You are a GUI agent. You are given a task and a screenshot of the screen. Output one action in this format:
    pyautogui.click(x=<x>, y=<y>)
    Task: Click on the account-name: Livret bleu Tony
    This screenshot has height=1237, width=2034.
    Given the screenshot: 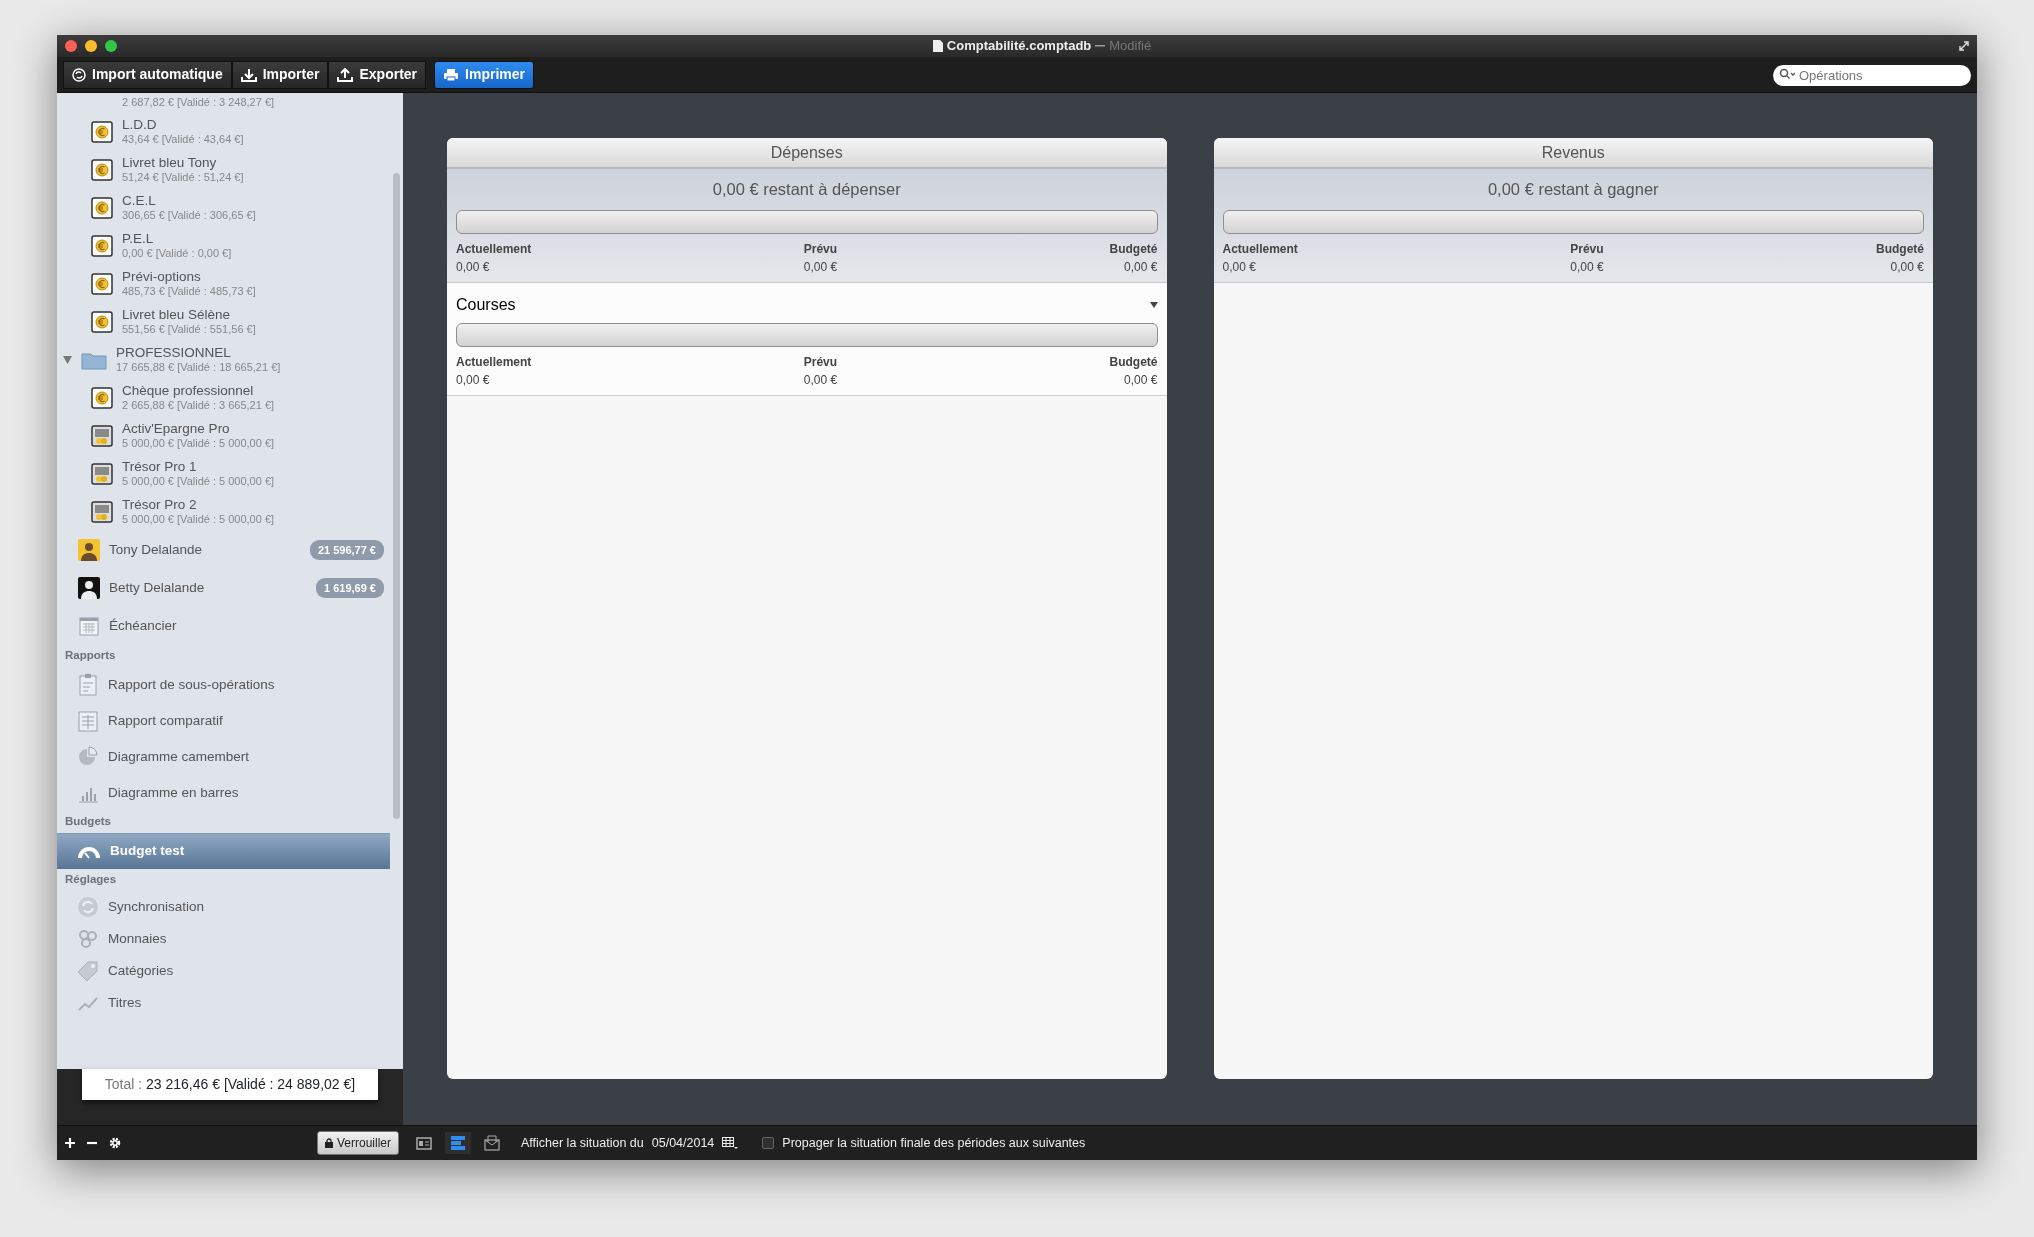 What is the action you would take?
    pyautogui.click(x=183, y=163)
    